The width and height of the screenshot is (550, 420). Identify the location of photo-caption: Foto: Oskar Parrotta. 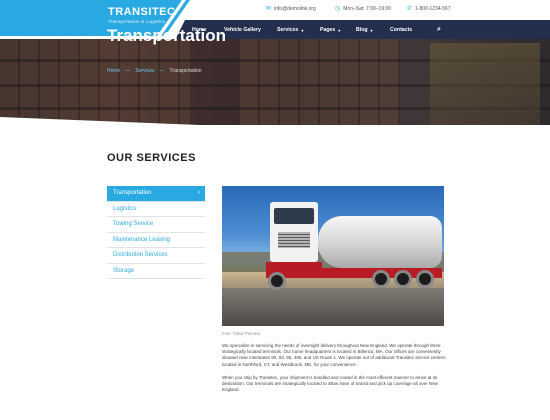
(241, 333).